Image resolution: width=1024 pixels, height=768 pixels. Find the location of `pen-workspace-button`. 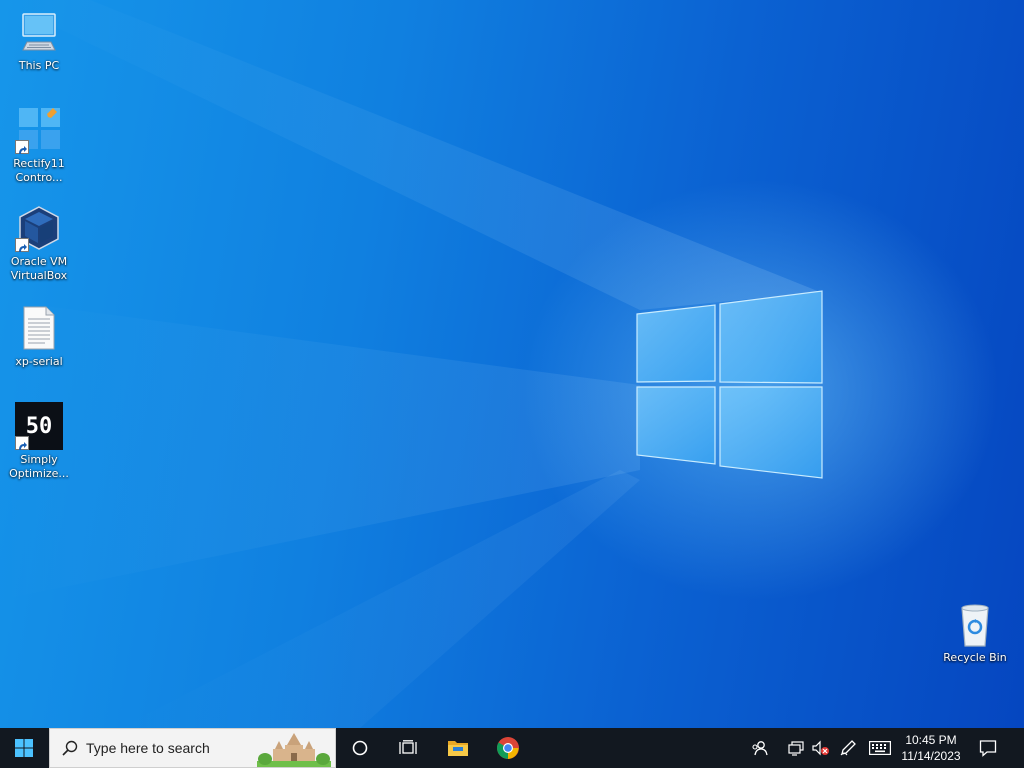

pen-workspace-button is located at coordinates (848, 748).